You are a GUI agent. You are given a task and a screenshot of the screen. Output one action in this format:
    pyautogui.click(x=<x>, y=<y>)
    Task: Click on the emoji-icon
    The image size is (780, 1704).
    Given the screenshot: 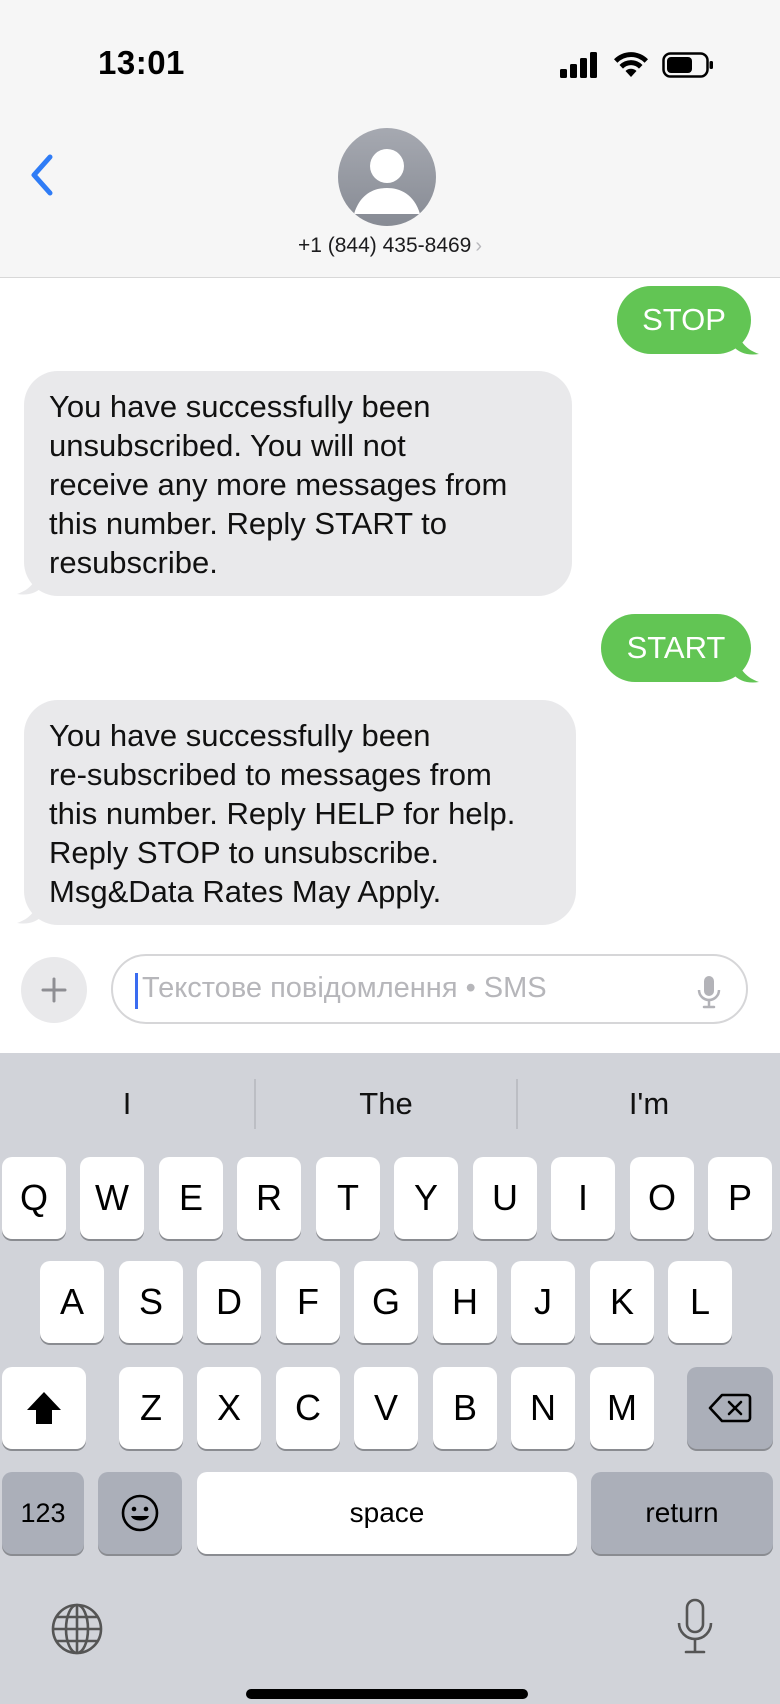 What is the action you would take?
    pyautogui.click(x=140, y=1513)
    